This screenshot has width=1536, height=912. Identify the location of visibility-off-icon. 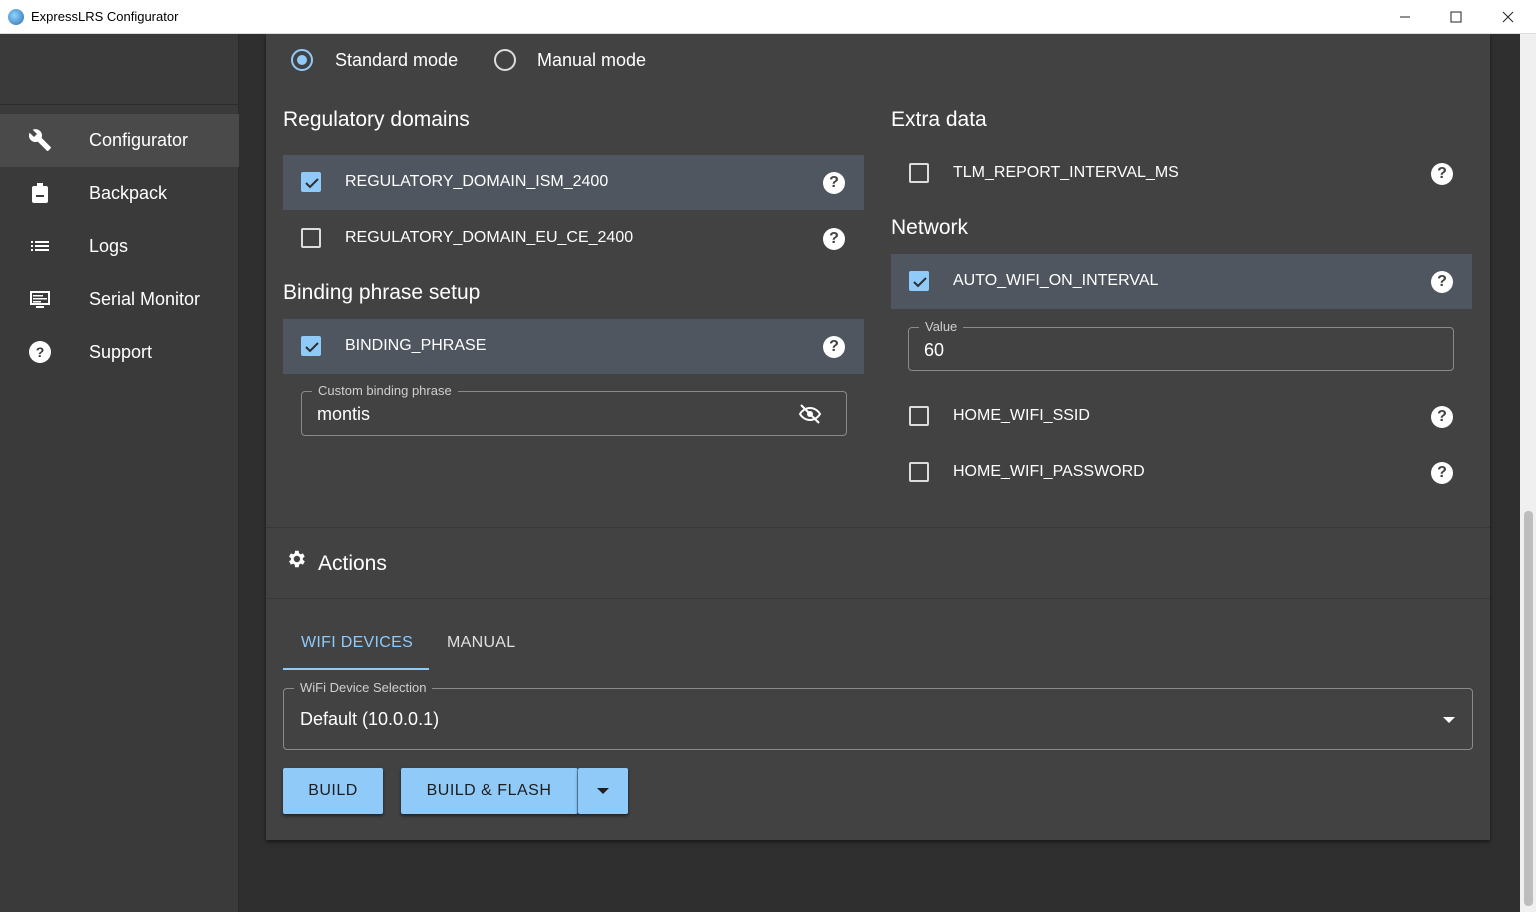
(810, 414).